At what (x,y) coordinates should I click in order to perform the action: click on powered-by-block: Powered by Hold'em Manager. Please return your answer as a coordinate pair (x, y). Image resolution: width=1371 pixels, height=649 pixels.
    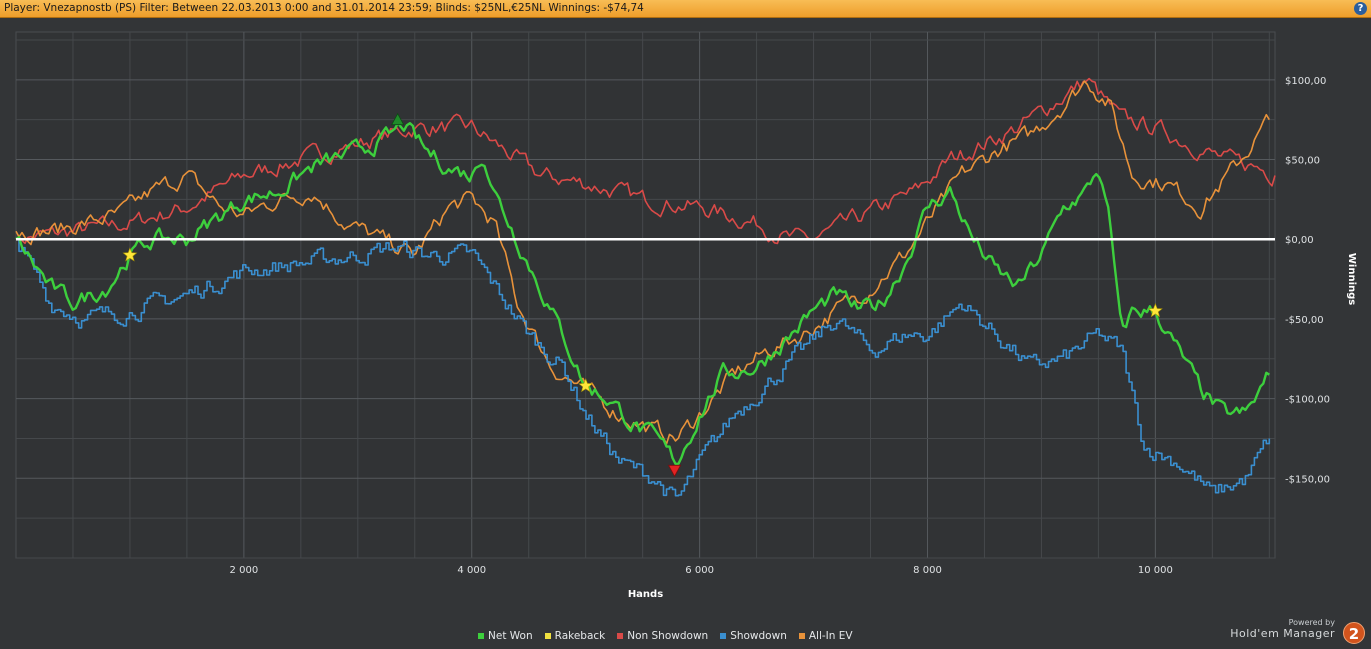
    Looking at the image, I should click on (1282, 629).